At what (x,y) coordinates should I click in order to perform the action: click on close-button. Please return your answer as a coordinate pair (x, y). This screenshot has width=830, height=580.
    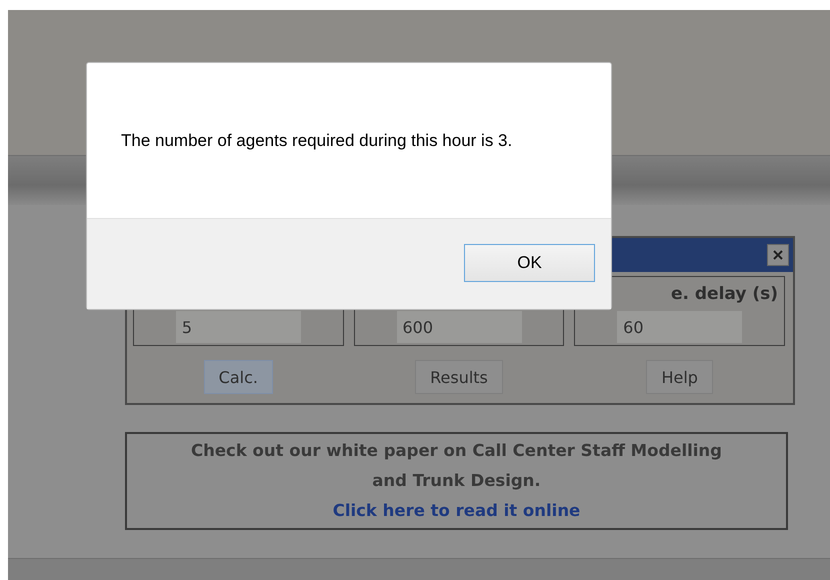
    Looking at the image, I should click on (778, 255).